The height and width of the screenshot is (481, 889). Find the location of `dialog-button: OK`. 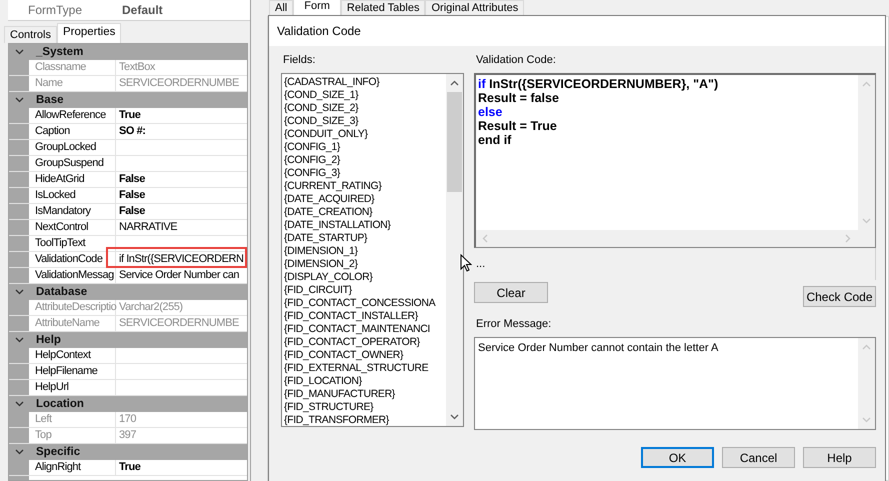

dialog-button: OK is located at coordinates (677, 457).